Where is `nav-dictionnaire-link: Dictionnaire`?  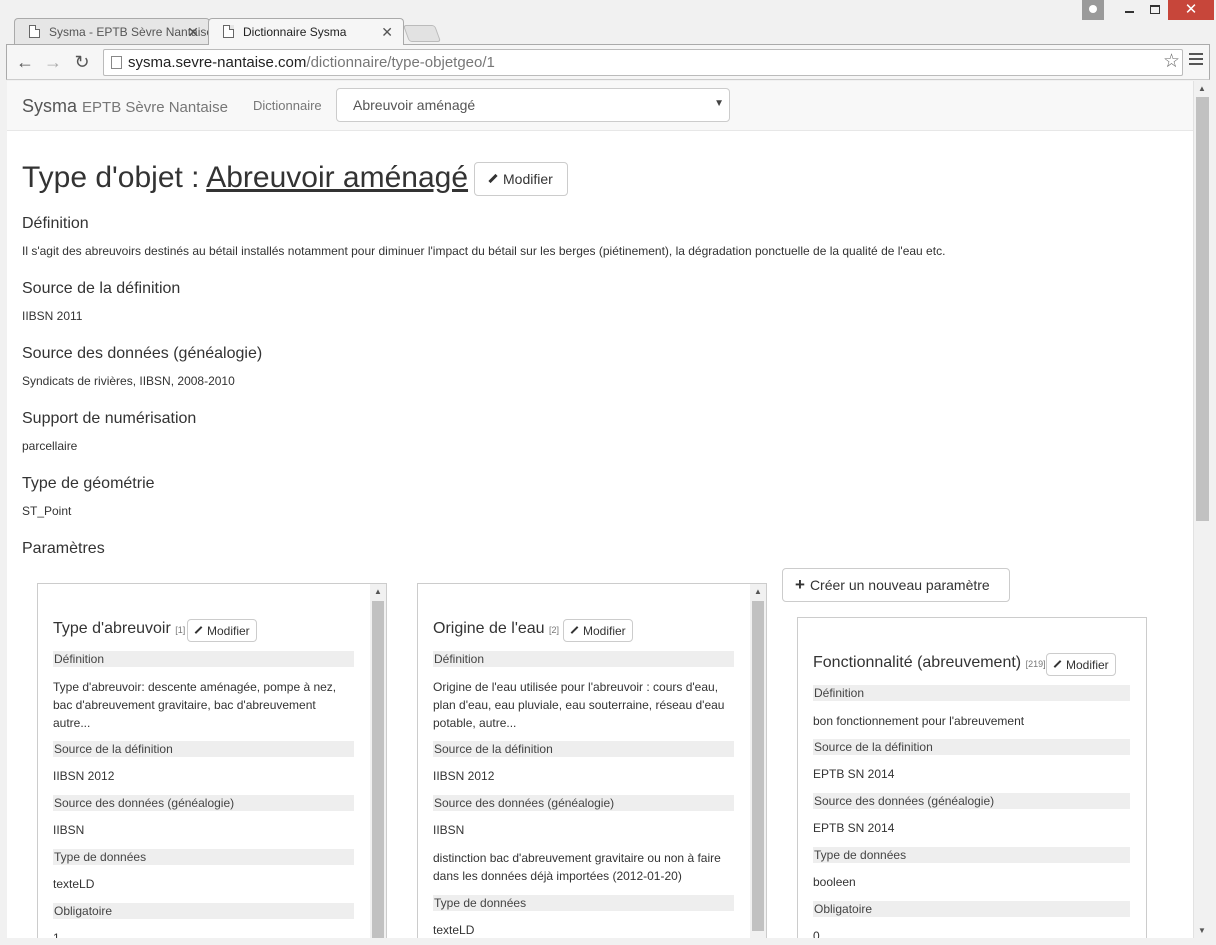
nav-dictionnaire-link: Dictionnaire is located at coordinates (287, 105).